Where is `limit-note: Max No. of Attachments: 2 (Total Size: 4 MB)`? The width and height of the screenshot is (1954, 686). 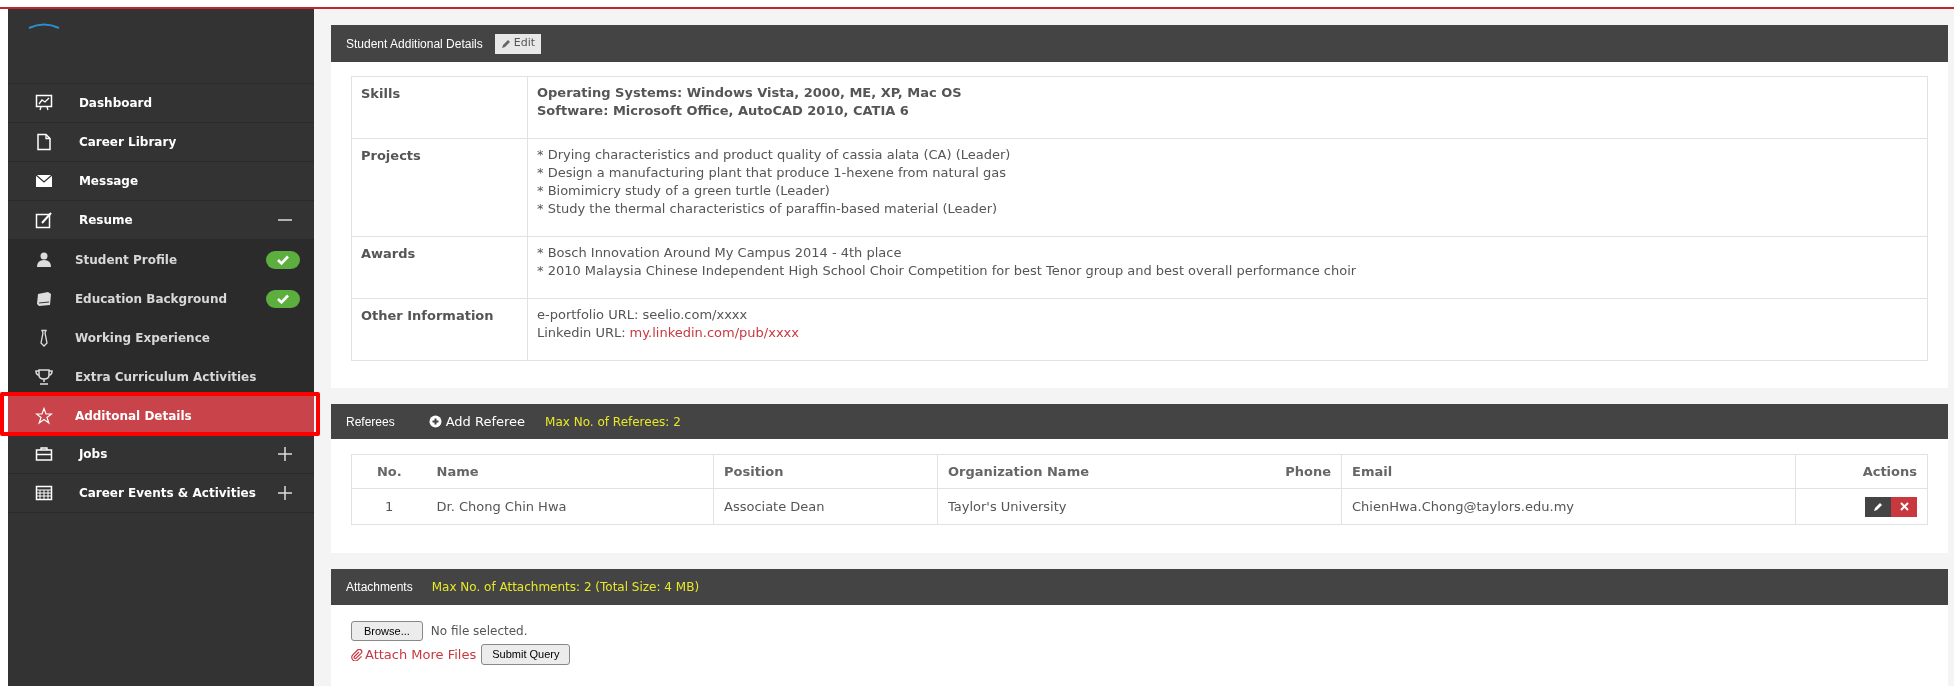 limit-note: Max No. of Attachments: 2 (Total Size: 4 MB) is located at coordinates (565, 587).